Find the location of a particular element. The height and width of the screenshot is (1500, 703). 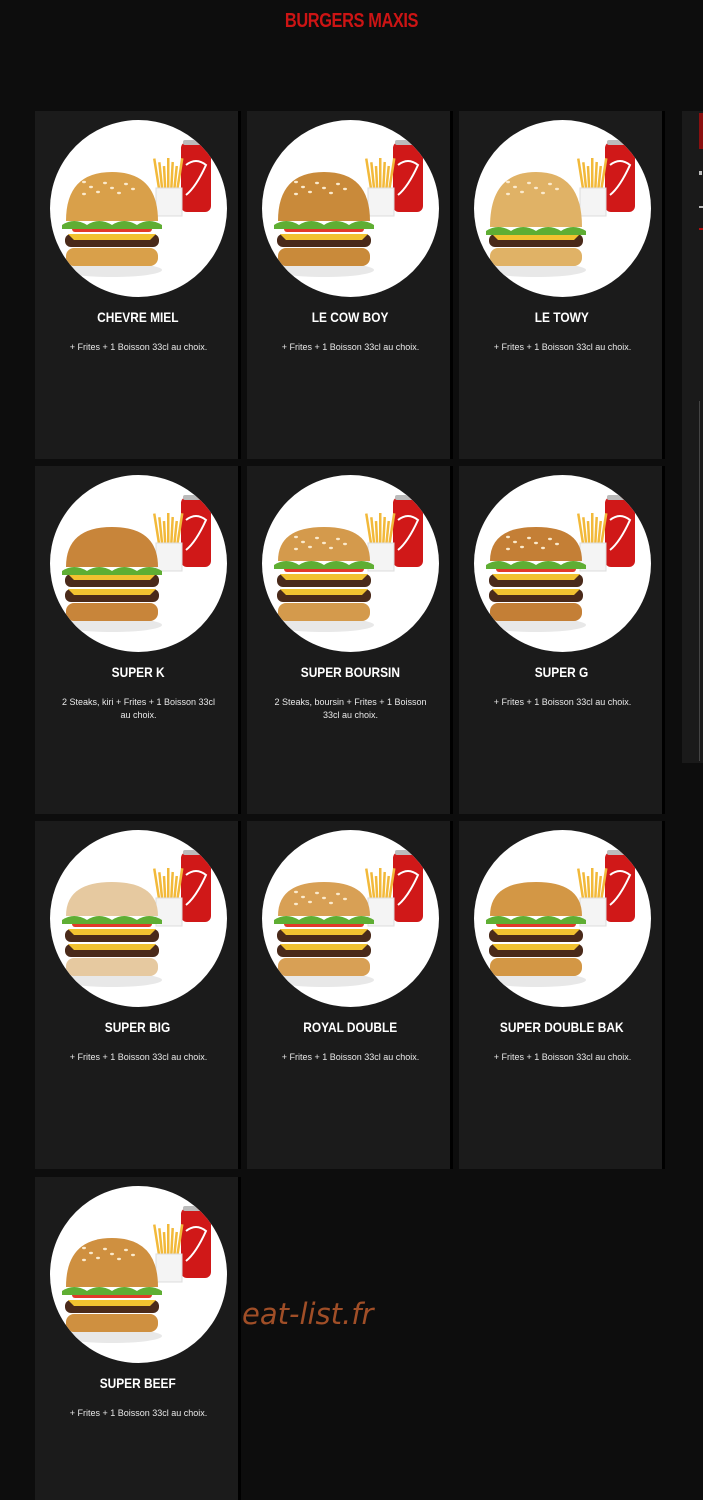

burger-bacon-icon is located at coordinates (562, 918).